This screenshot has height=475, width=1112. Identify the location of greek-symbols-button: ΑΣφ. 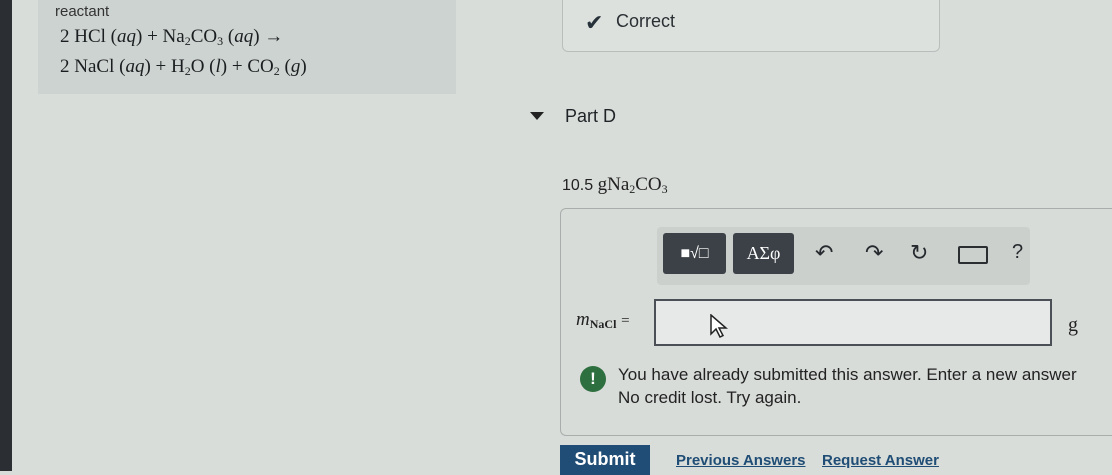
(763, 253).